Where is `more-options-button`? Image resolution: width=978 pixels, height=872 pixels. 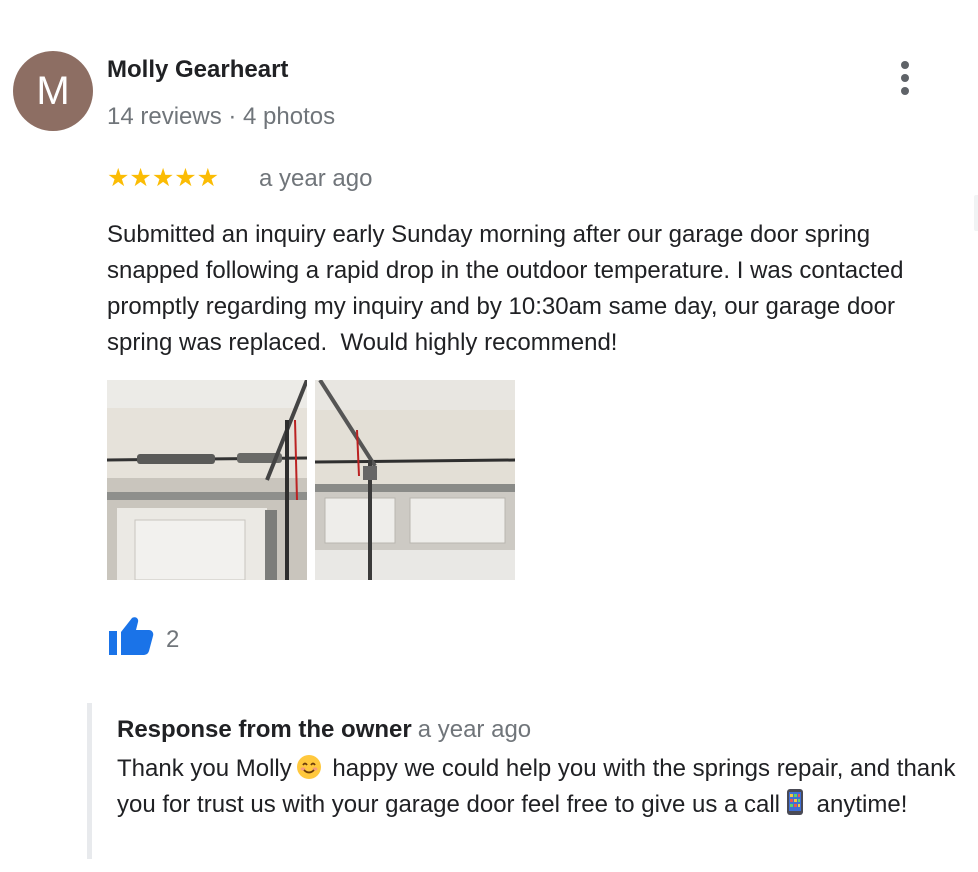 more-options-button is located at coordinates (905, 78).